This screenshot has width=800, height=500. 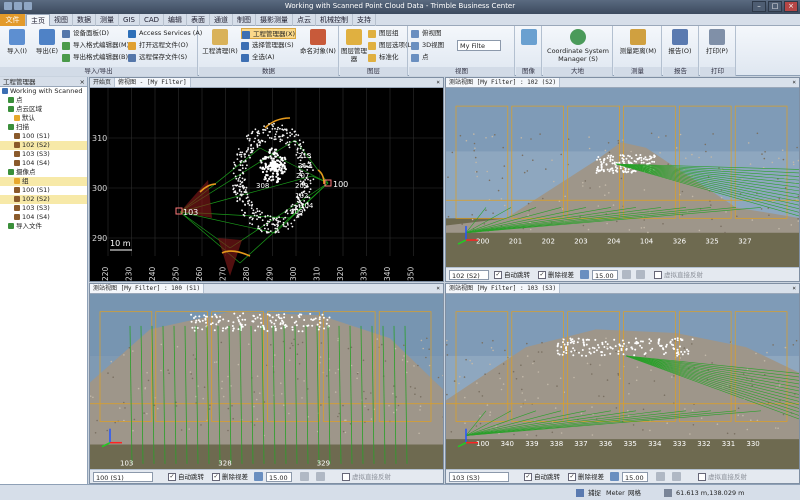 What do you see at coordinates (717, 47) in the screenshot?
I see `print-button: 打印(P)` at bounding box center [717, 47].